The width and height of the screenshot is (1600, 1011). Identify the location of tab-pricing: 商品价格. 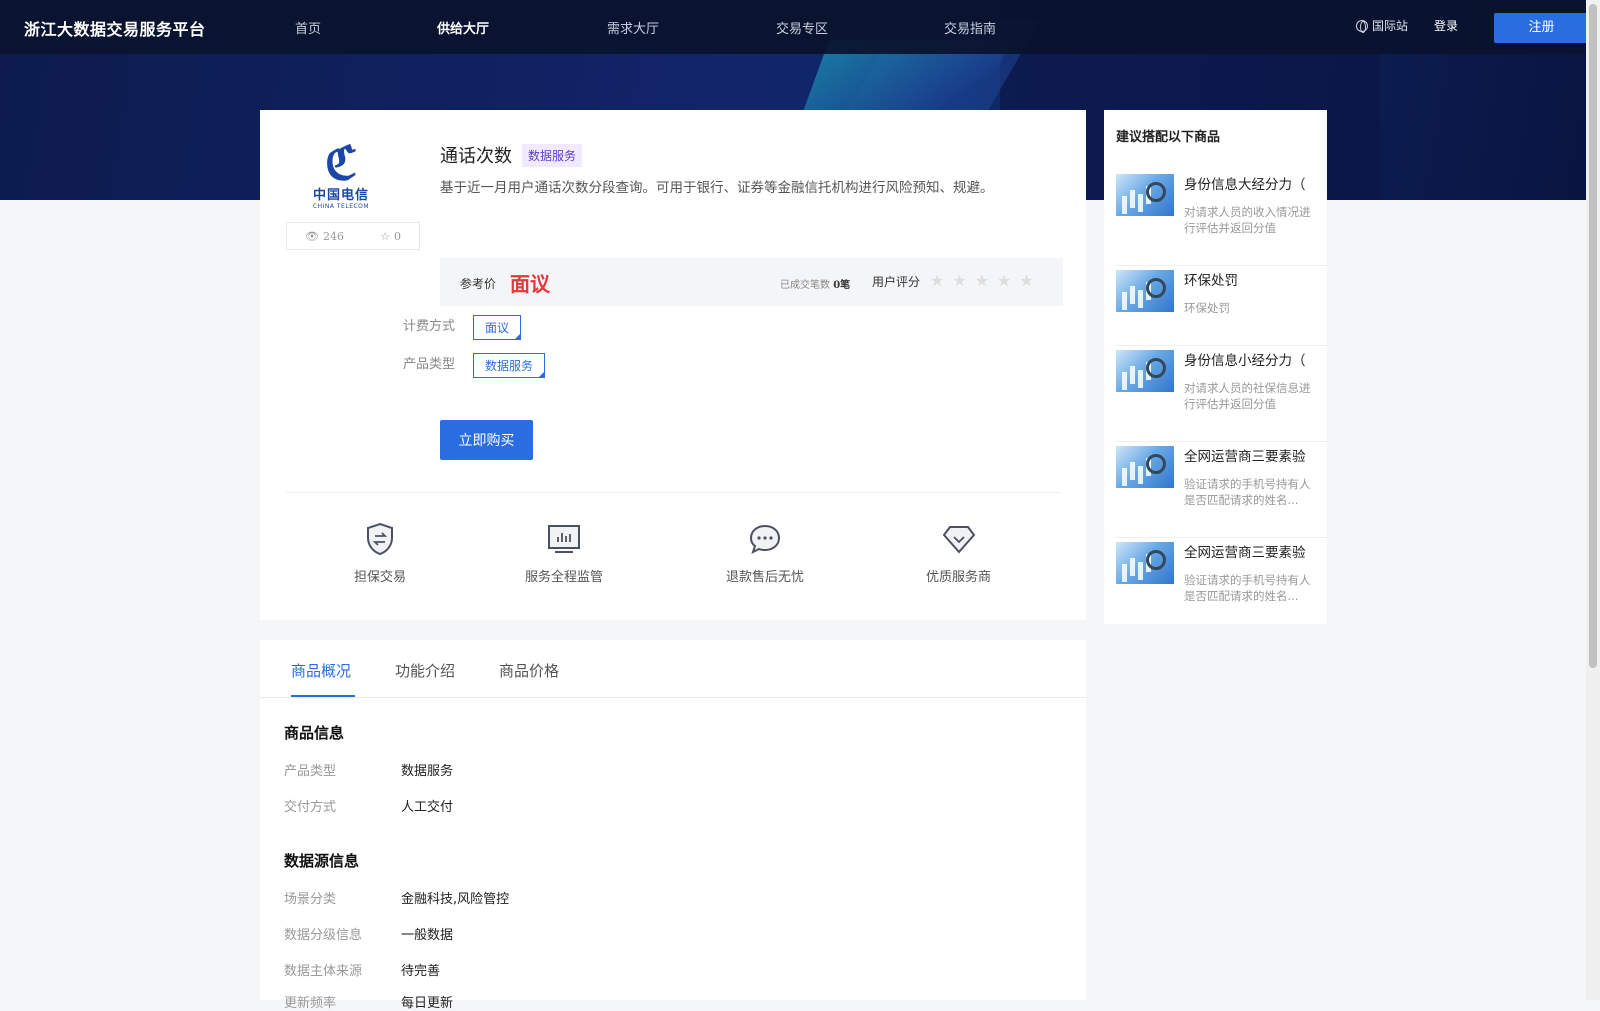
(529, 670).